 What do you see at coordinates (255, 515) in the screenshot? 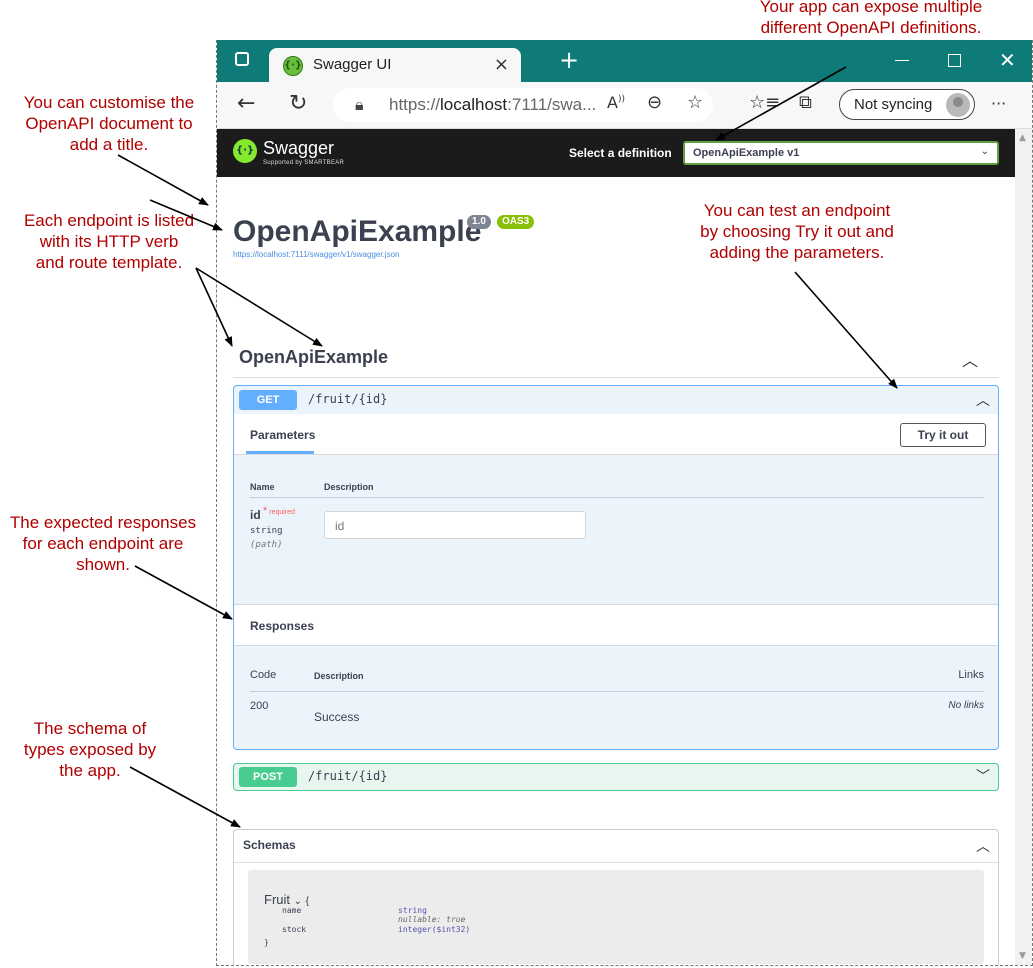
I see `param-name: id` at bounding box center [255, 515].